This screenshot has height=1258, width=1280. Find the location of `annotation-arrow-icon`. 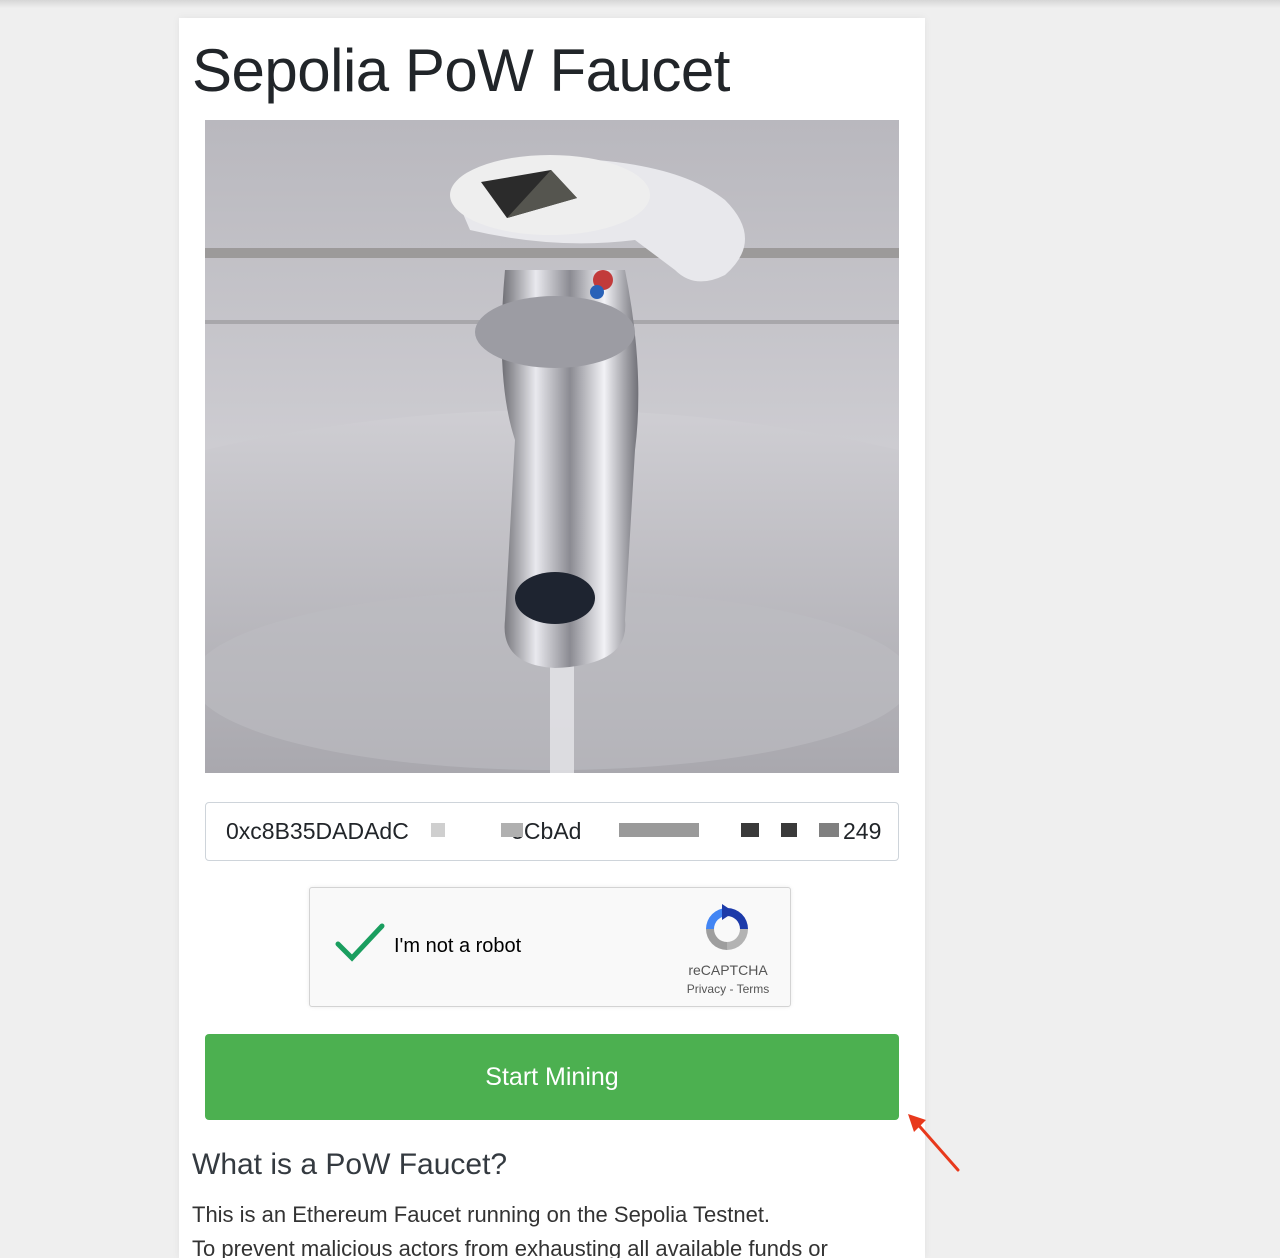

annotation-arrow-icon is located at coordinates (934, 1143).